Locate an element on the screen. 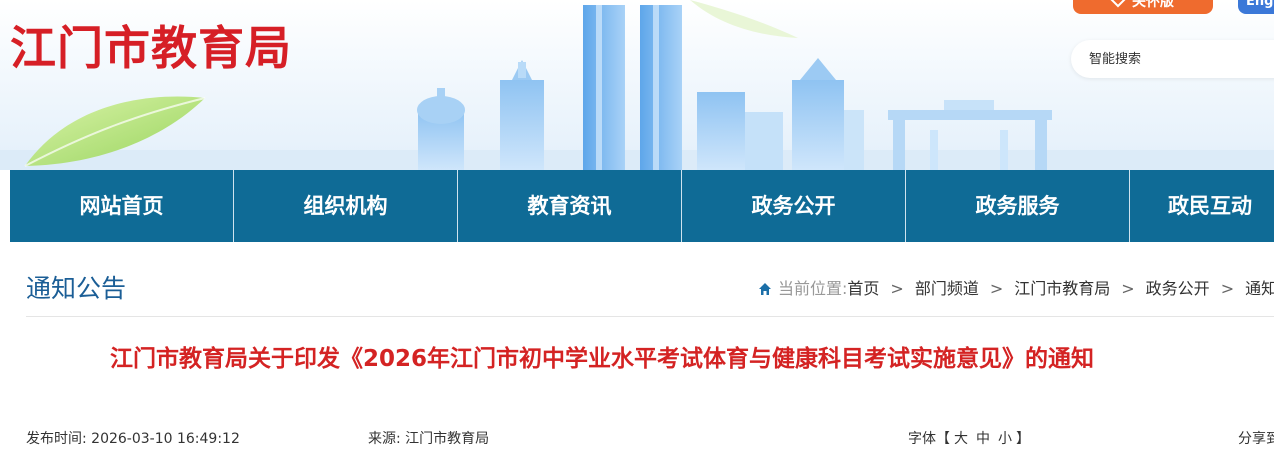  search-box is located at coordinates (1172, 59).